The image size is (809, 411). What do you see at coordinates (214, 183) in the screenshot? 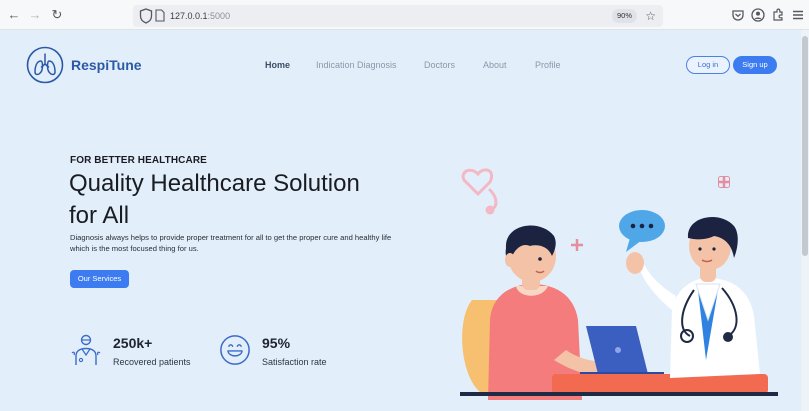
I see `hero-title-line-1: Quality Healthcare Solution` at bounding box center [214, 183].